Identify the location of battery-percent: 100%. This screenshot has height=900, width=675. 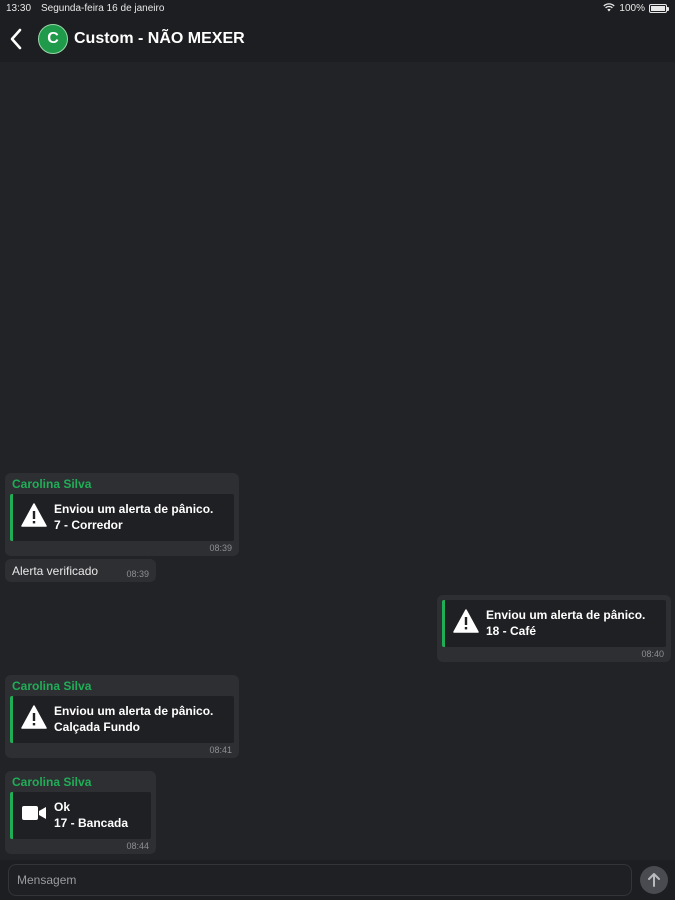
(632, 8).